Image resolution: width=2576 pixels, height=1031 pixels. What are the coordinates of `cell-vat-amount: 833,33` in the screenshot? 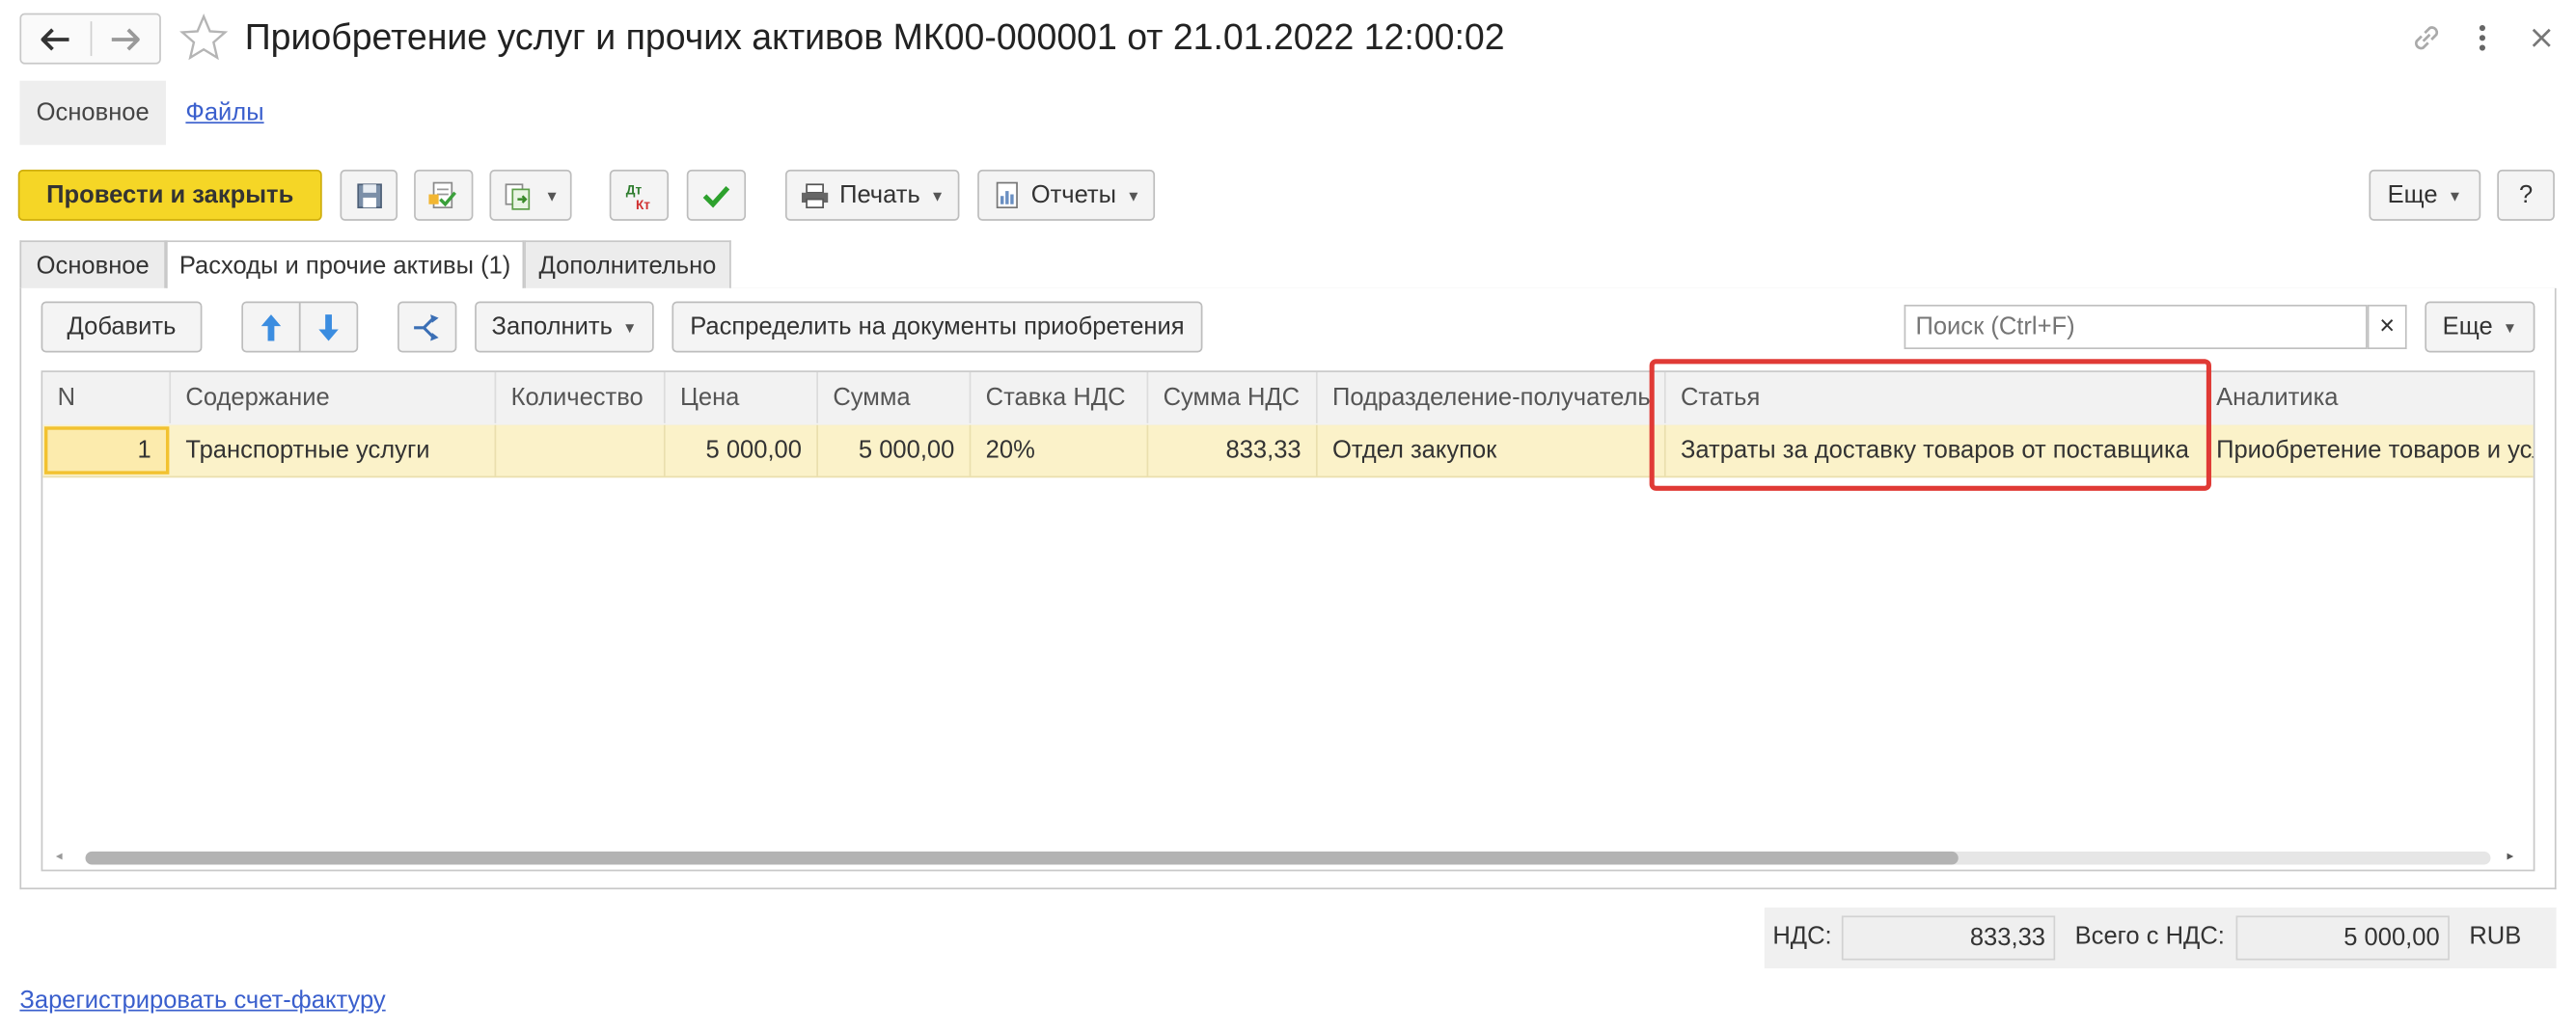 It's located at (1233, 450).